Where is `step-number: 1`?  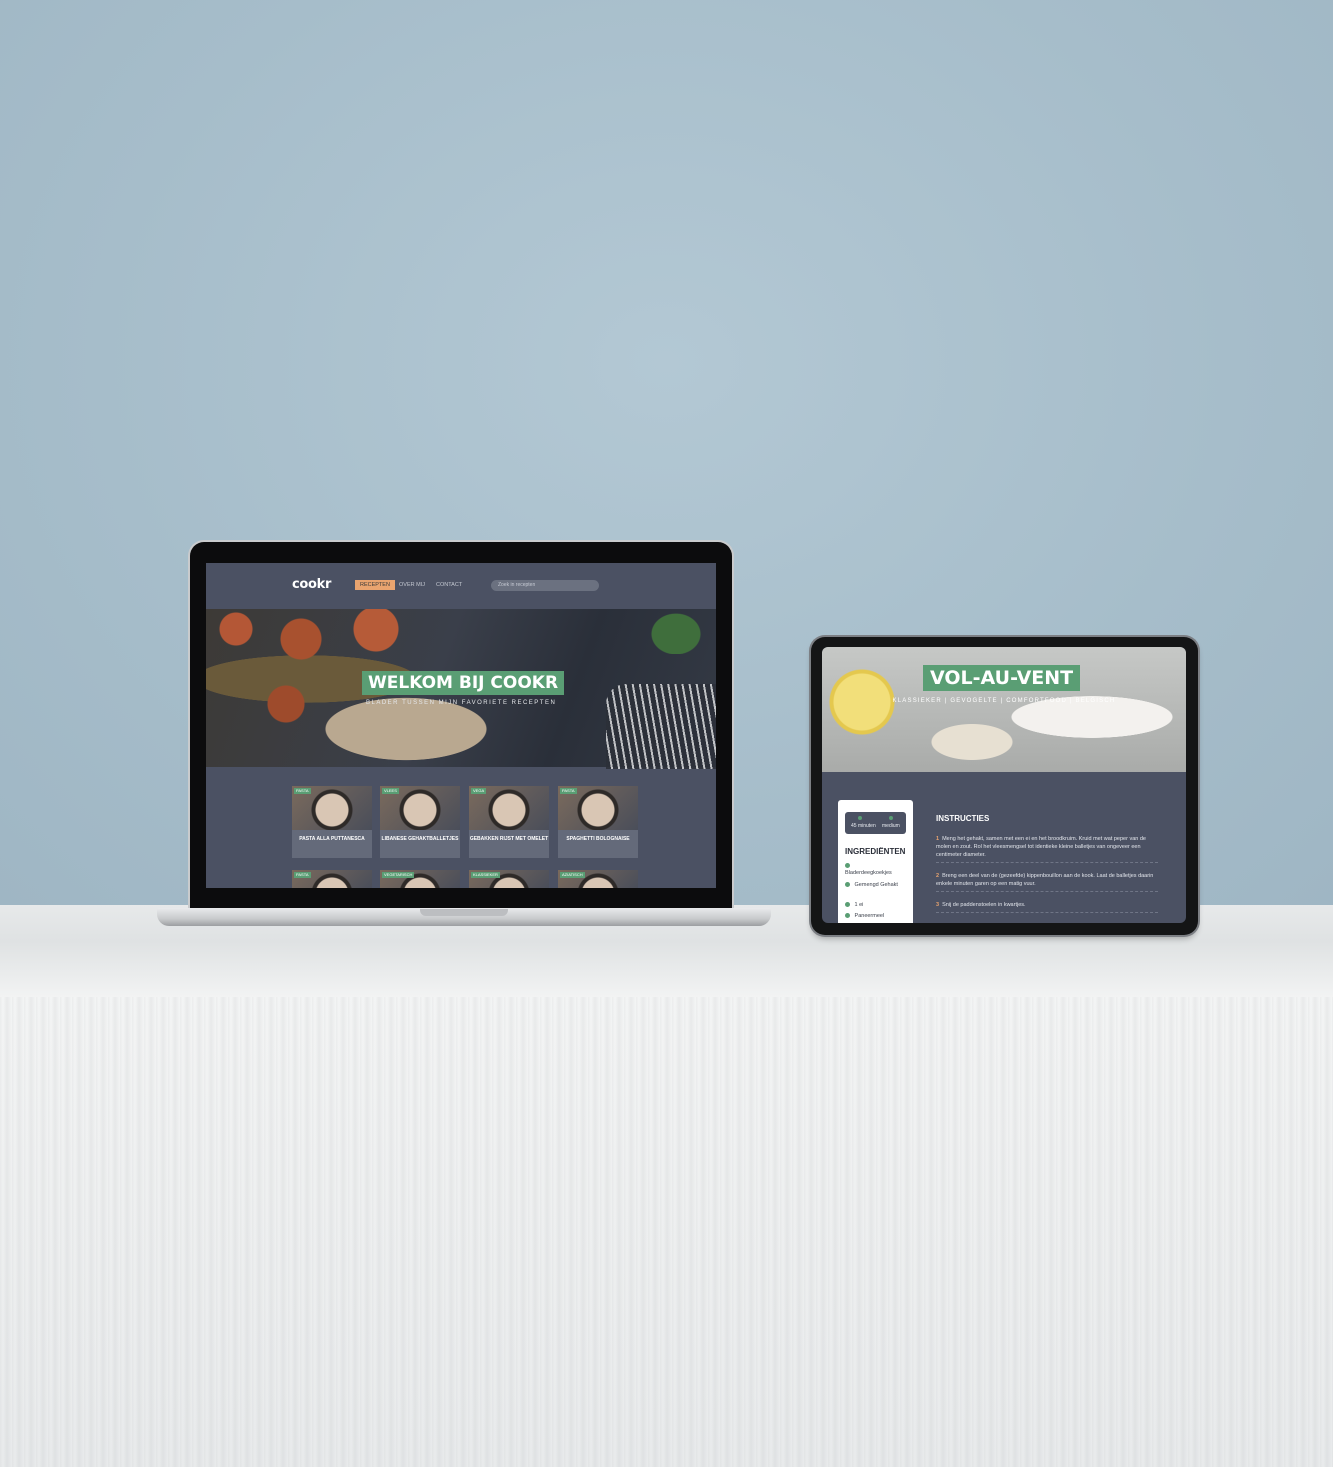 step-number: 1 is located at coordinates (938, 839).